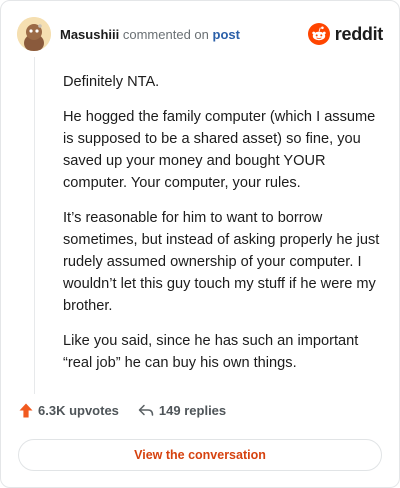 This screenshot has height=488, width=400. I want to click on reddit-logo-icon, so click(318, 34).